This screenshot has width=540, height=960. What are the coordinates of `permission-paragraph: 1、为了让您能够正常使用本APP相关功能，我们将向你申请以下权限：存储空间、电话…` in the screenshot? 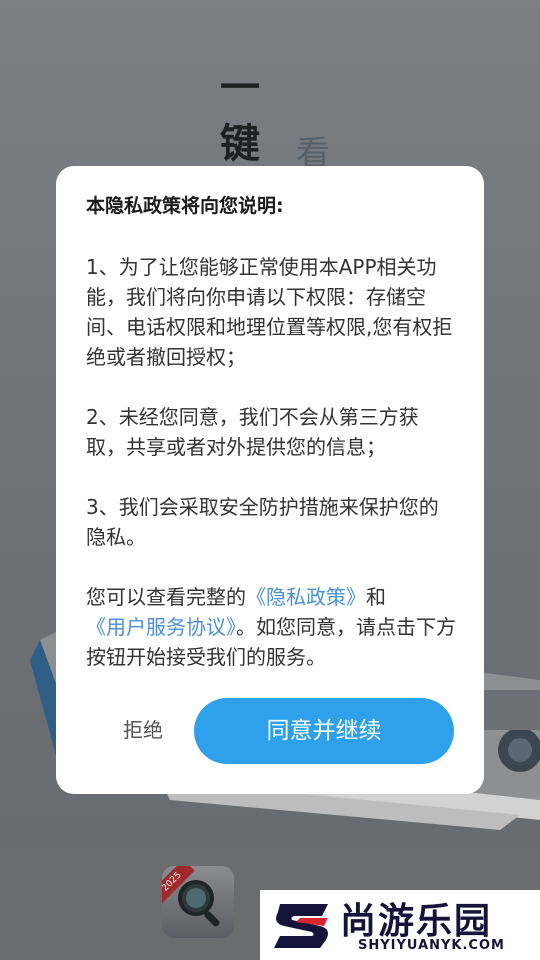 It's located at (269, 312).